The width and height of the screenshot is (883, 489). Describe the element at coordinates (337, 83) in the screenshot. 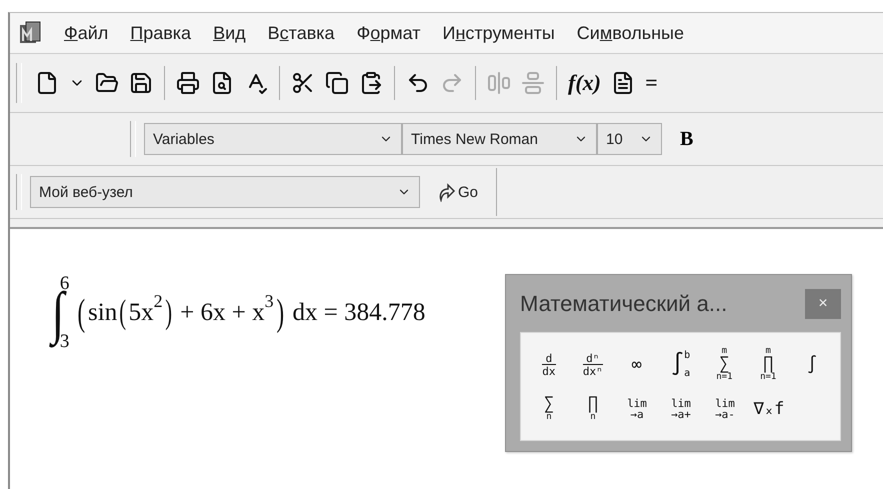

I see `copy-icon` at that location.